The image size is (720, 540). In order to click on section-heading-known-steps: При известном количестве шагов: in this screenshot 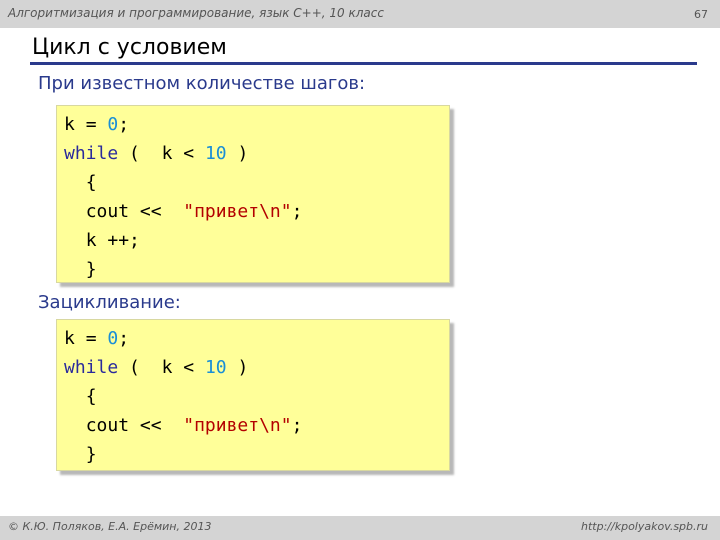, I will do `click(202, 83)`.